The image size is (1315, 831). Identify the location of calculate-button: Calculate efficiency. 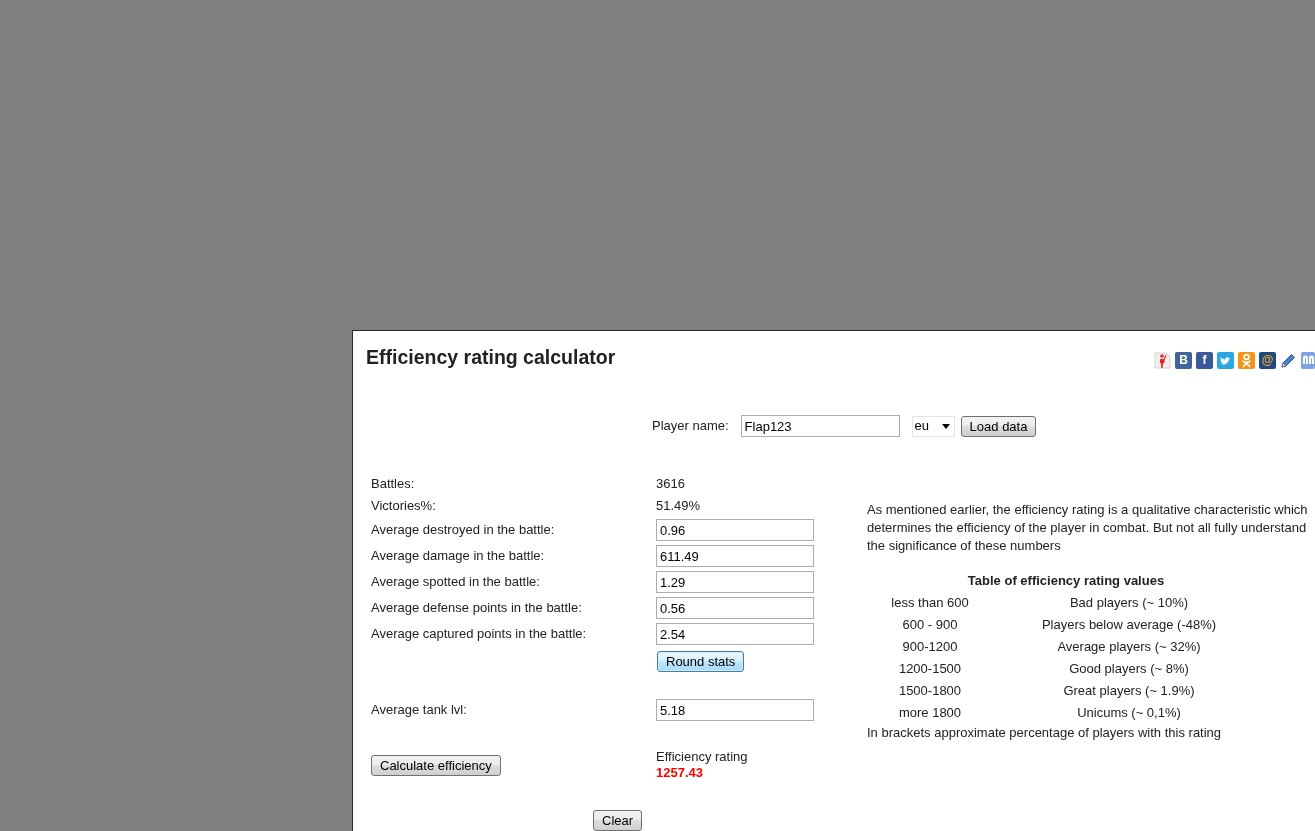
(436, 765).